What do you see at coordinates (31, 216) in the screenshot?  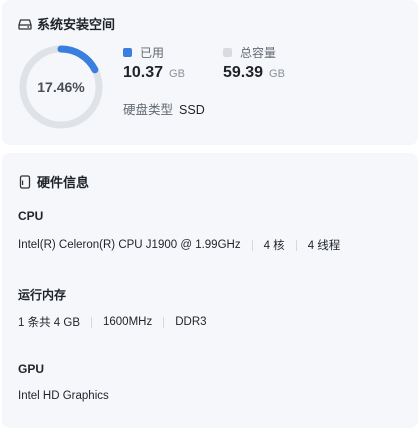 I see `cpu-label: CPU` at bounding box center [31, 216].